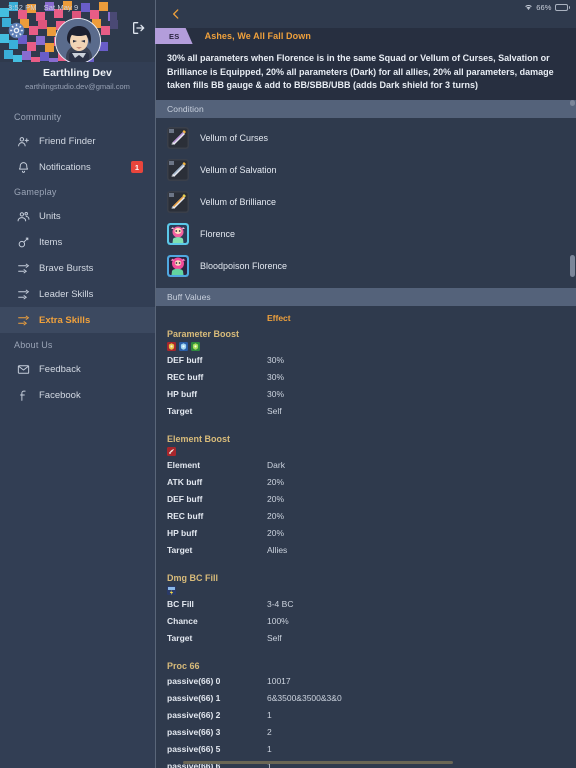 This screenshot has width=576, height=768. I want to click on buff-value: 10017, so click(279, 681).